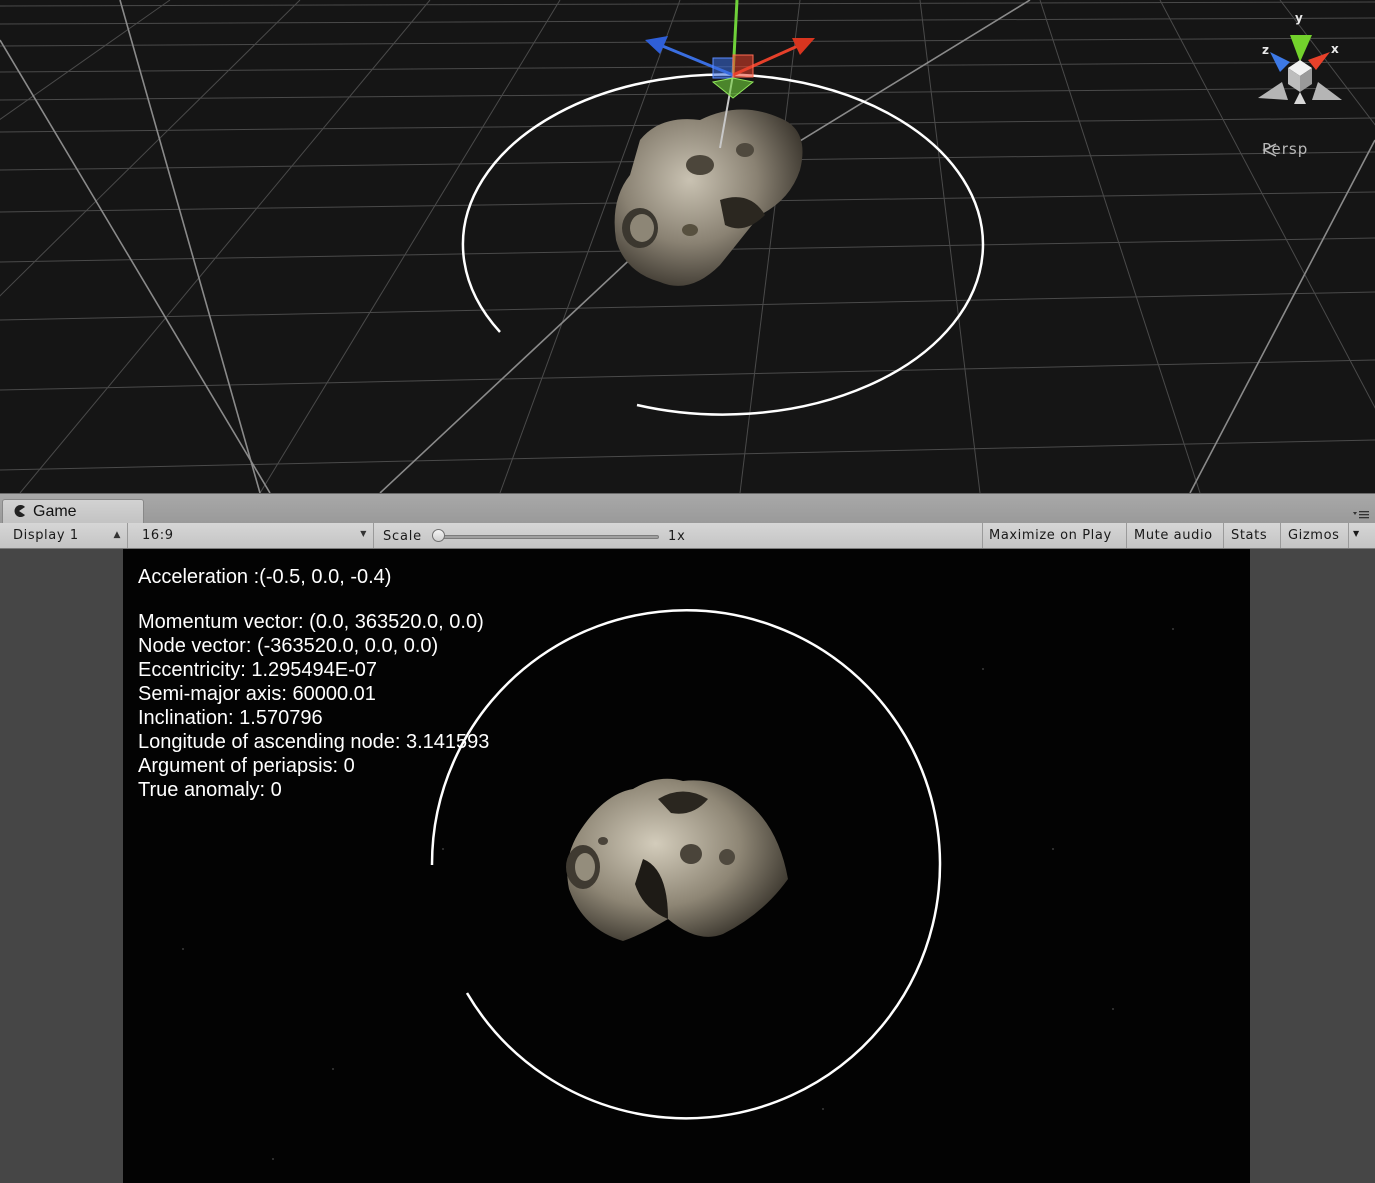  I want to click on tab-game: Game, so click(73, 511).